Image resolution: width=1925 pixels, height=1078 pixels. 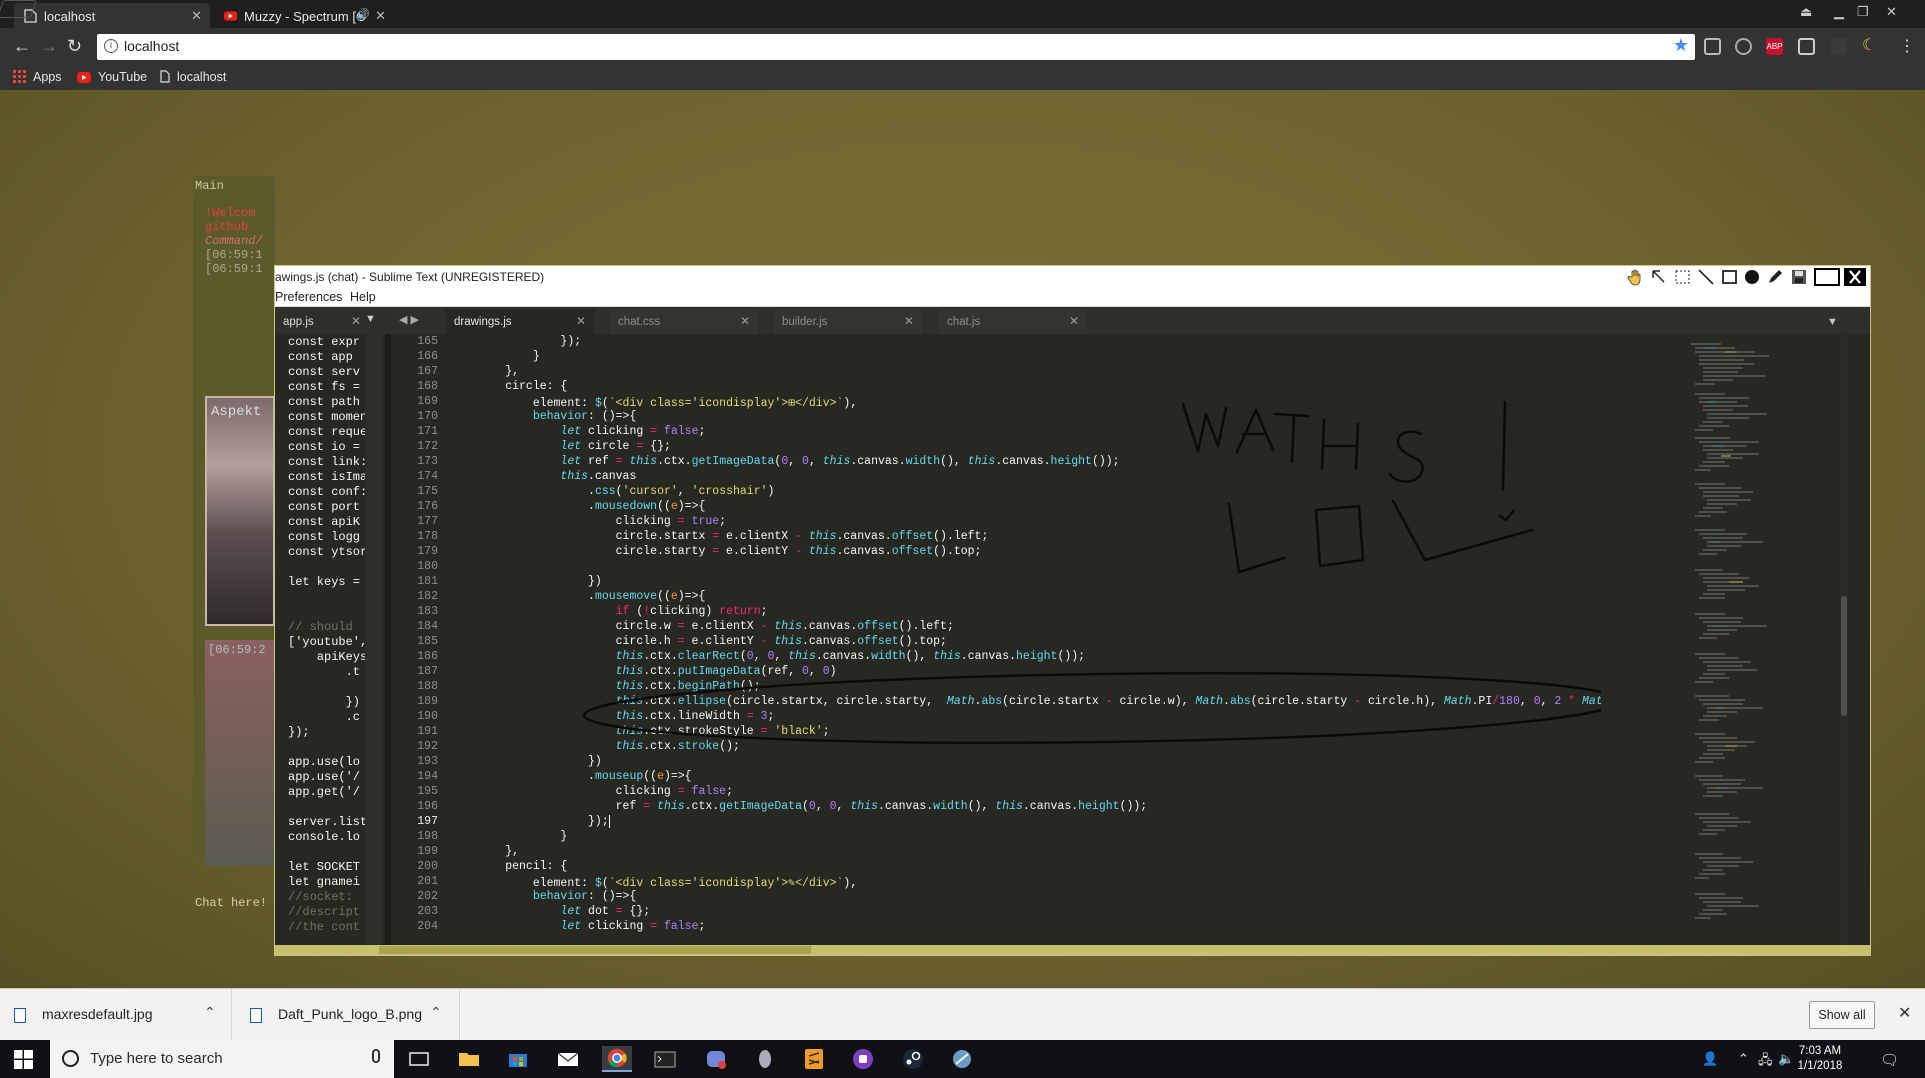 What do you see at coordinates (595, 950) in the screenshot?
I see `horizontal-scroll-thumb` at bounding box center [595, 950].